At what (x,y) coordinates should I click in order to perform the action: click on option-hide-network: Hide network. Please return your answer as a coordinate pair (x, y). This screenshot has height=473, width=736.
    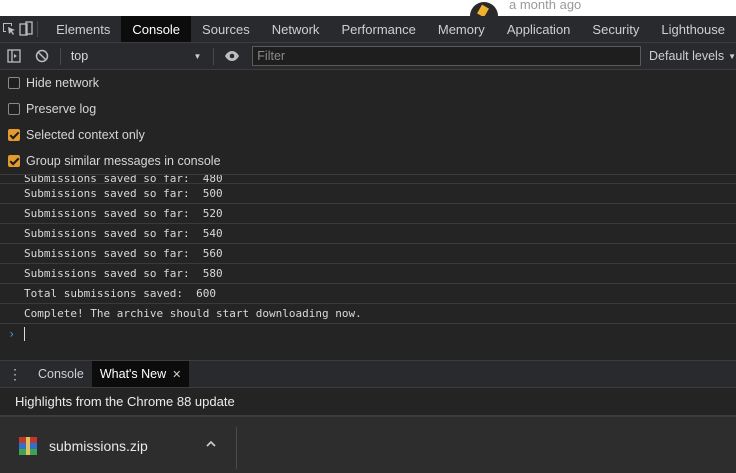
    Looking at the image, I should click on (368, 83).